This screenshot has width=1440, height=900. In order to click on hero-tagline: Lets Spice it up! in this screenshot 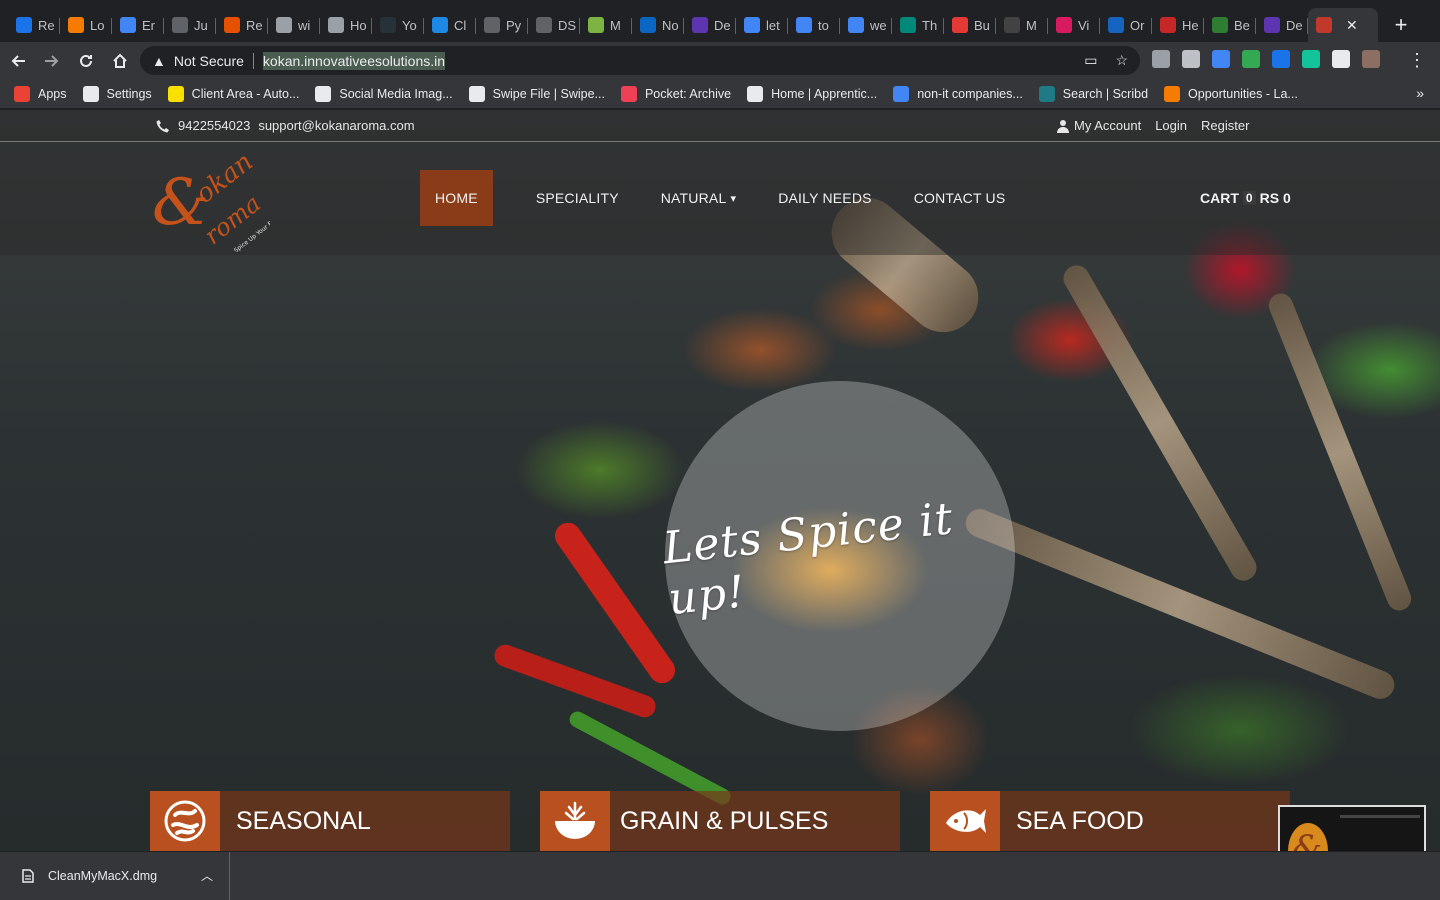, I will do `click(808, 559)`.